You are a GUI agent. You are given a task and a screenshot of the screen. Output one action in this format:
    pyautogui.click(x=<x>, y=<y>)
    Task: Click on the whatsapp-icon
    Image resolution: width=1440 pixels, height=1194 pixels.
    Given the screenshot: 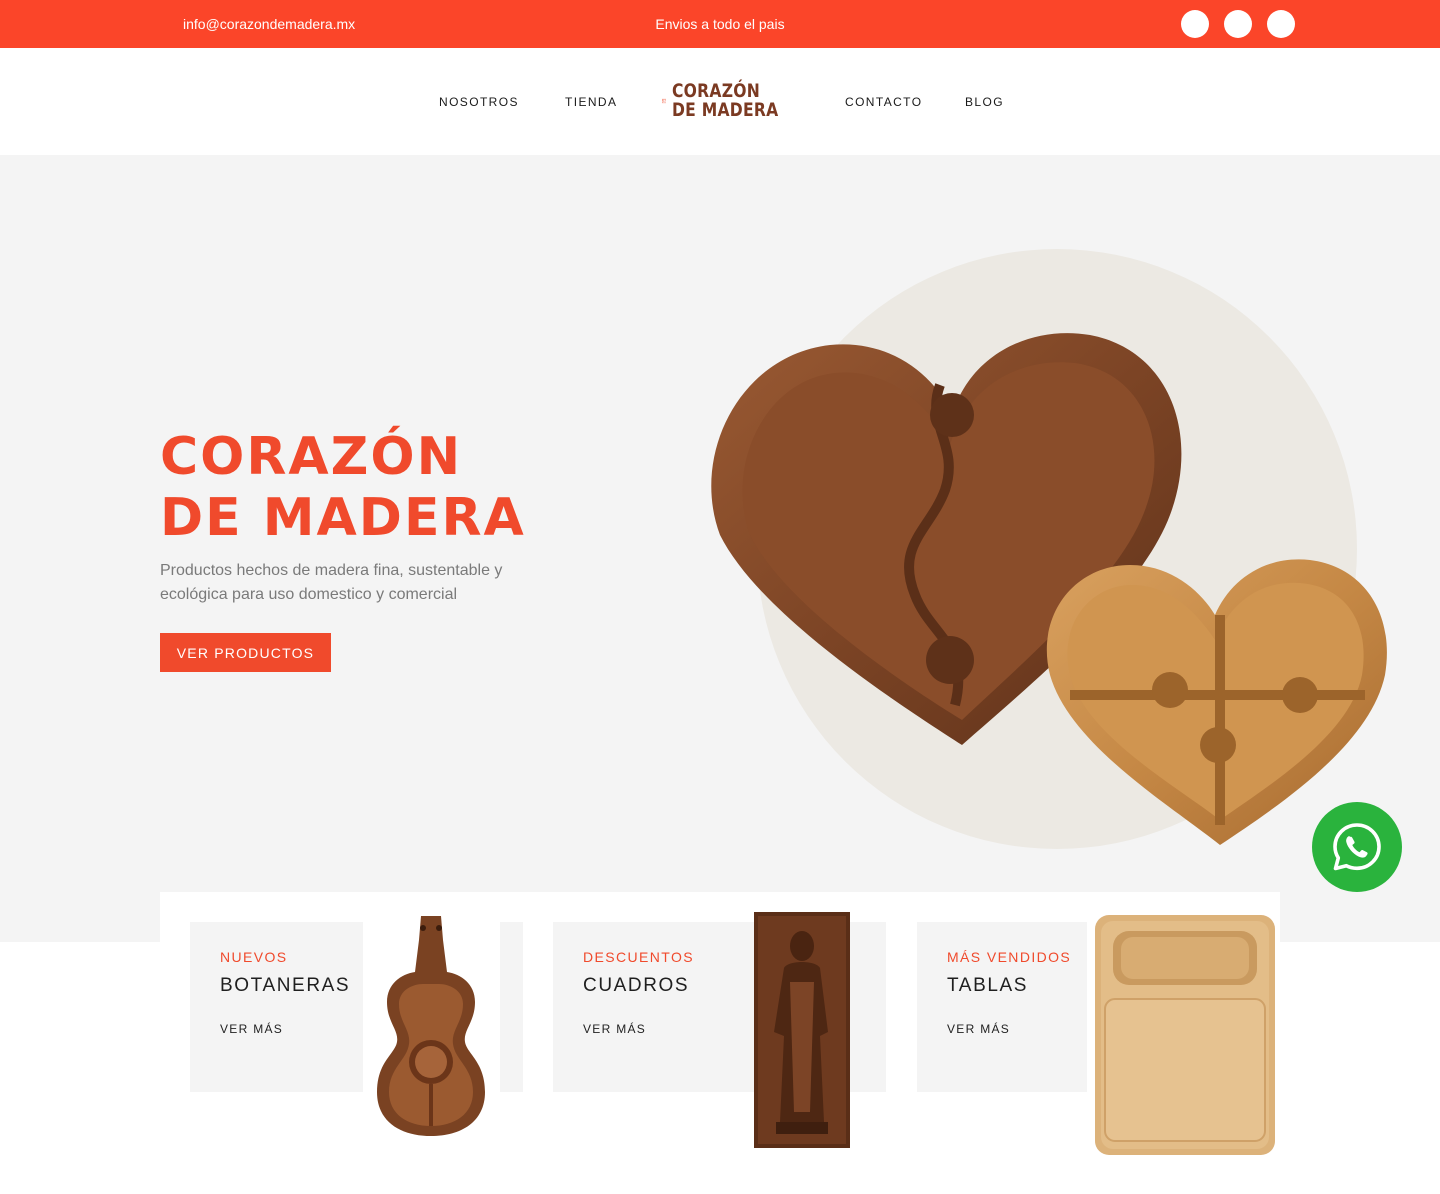 What is the action you would take?
    pyautogui.click(x=1357, y=847)
    